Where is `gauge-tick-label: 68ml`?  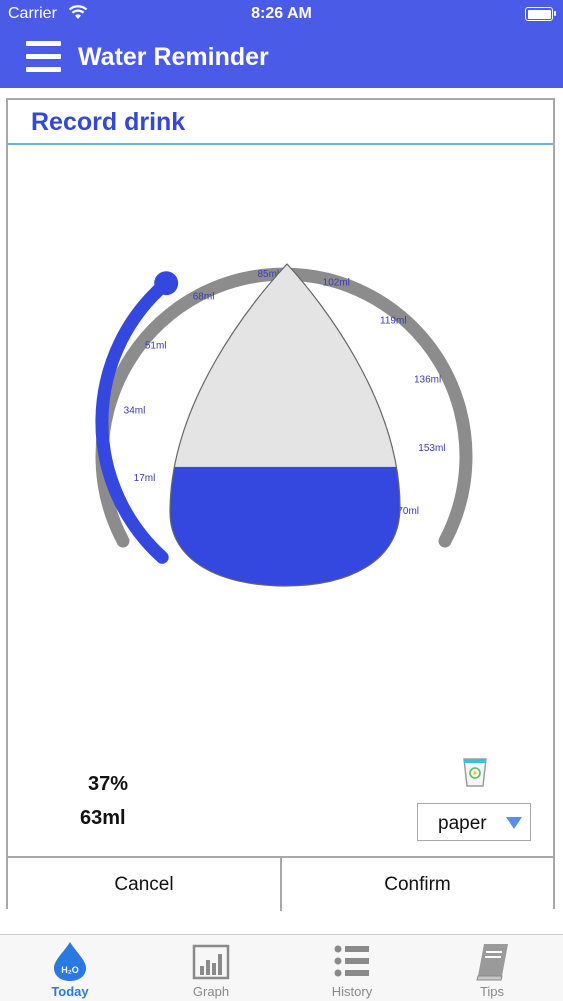
gauge-tick-label: 68ml is located at coordinates (204, 296).